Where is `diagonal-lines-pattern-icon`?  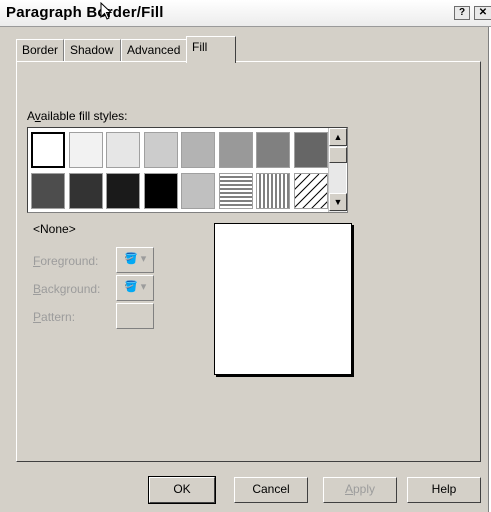 diagonal-lines-pattern-icon is located at coordinates (314, 192).